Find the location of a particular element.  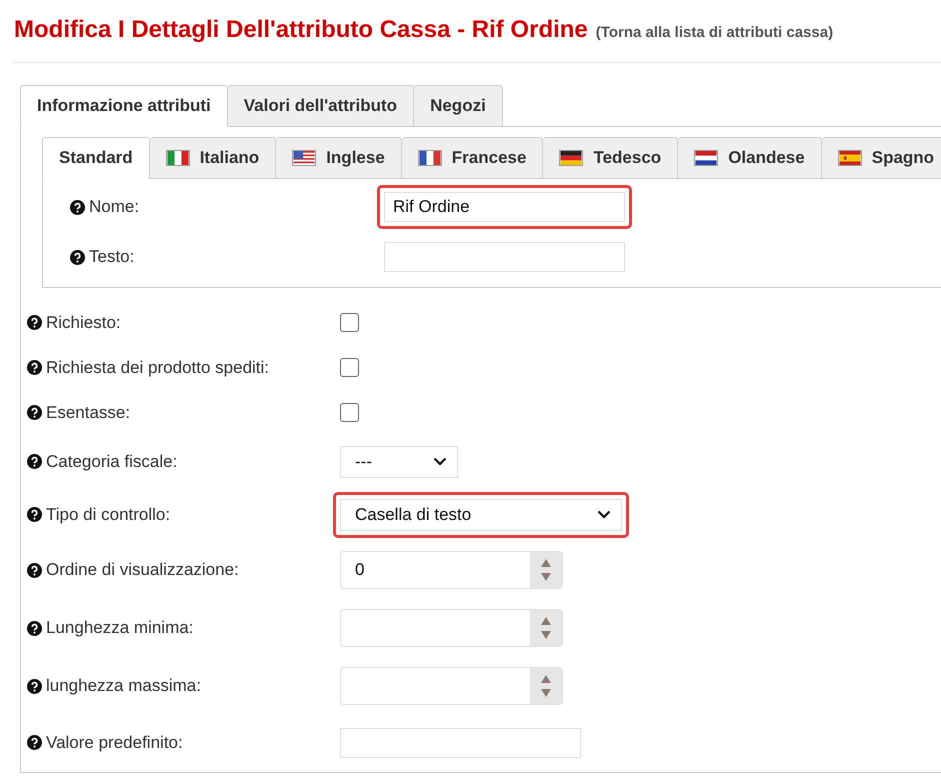

dropdown: --- is located at coordinates (399, 462).